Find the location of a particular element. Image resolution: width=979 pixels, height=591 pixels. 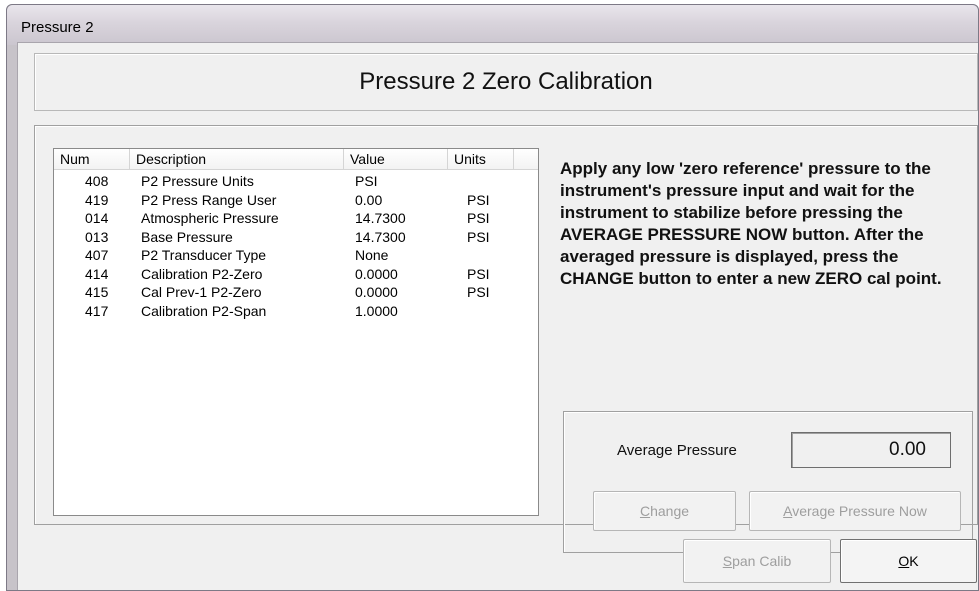

table-row: 417 Calibration P2-Span 1.0000 is located at coordinates (296, 311).